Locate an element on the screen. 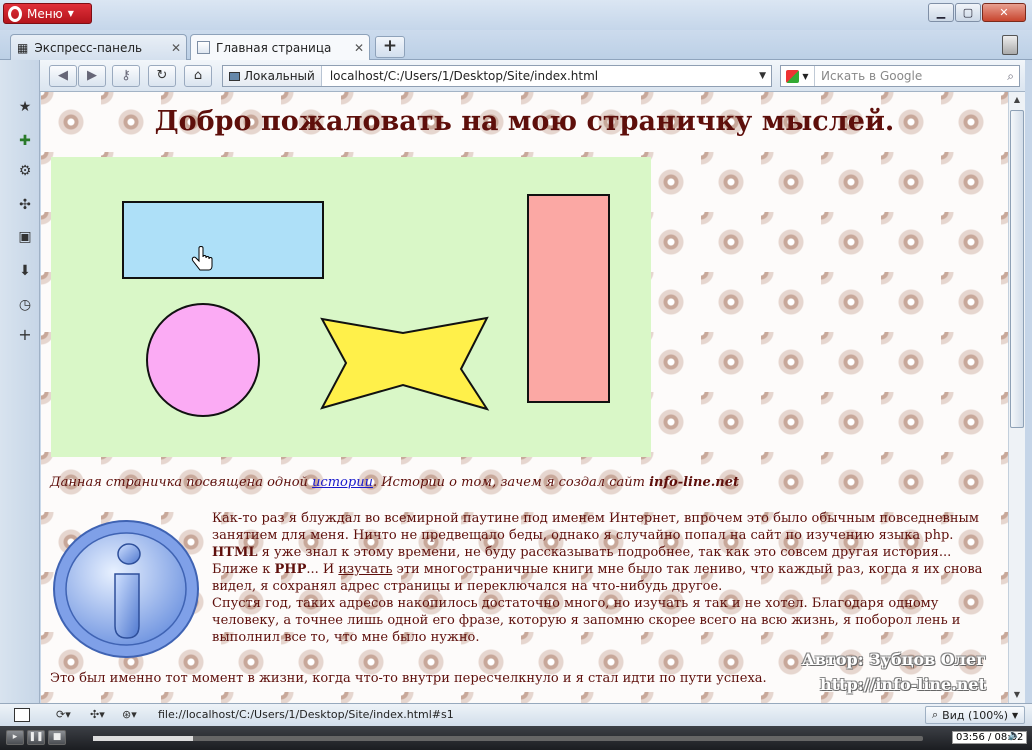 The width and height of the screenshot is (1032, 750). stop-button: ■ is located at coordinates (57, 737).